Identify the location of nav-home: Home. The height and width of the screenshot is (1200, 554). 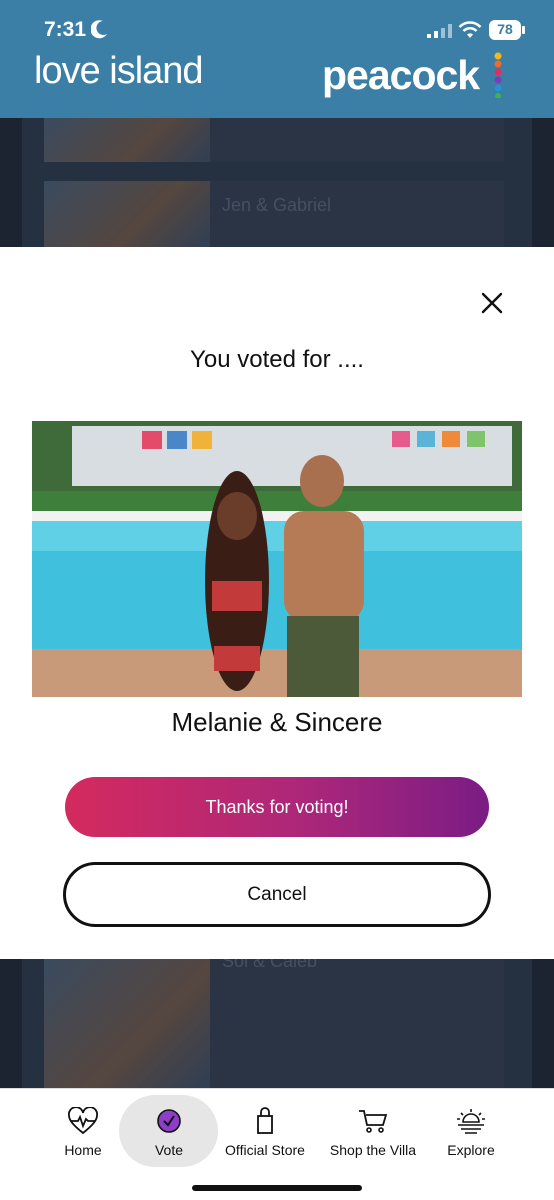
(83, 1129).